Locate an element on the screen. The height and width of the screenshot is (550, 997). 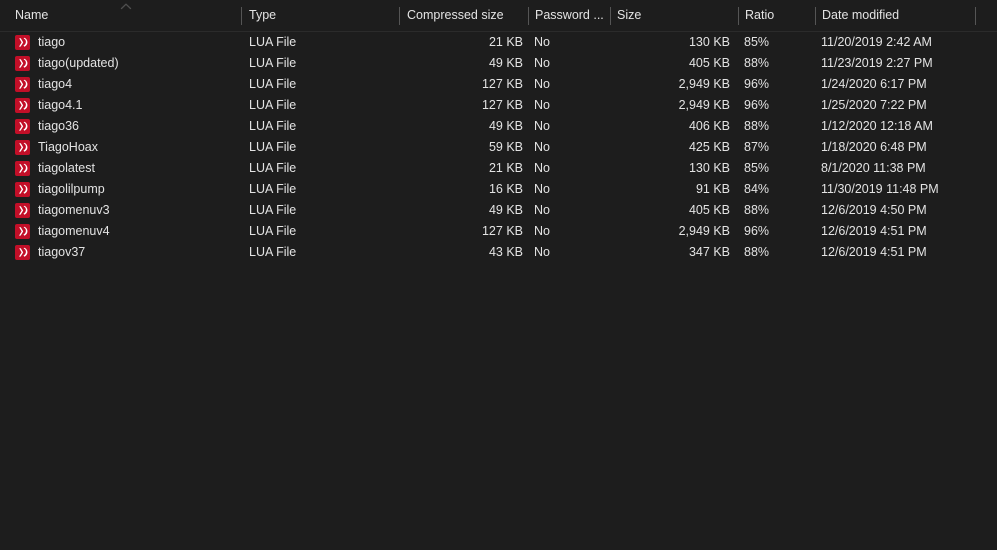
compressed-size-cell: 16 KB is located at coordinates (505, 189).